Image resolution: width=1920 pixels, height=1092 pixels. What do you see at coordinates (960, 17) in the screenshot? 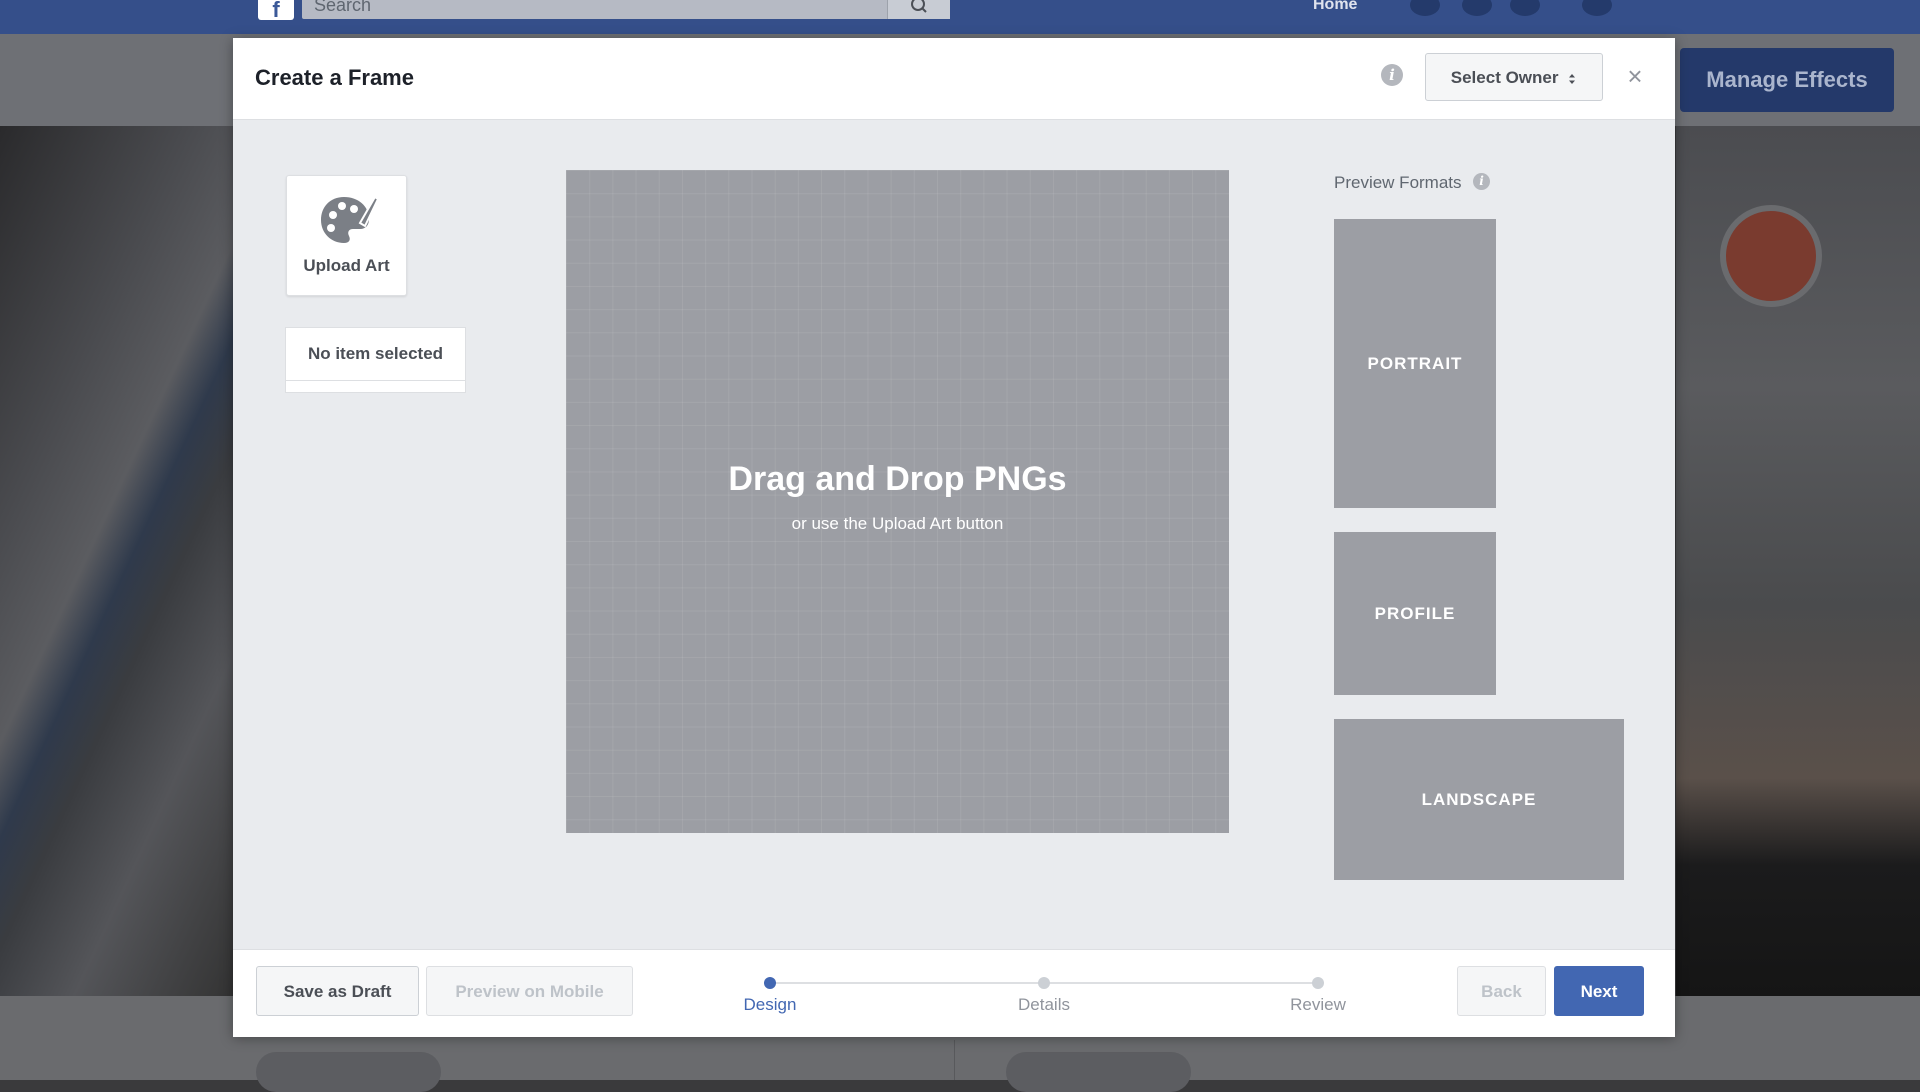
I see `facebook-top-bar: f Search Home` at bounding box center [960, 17].